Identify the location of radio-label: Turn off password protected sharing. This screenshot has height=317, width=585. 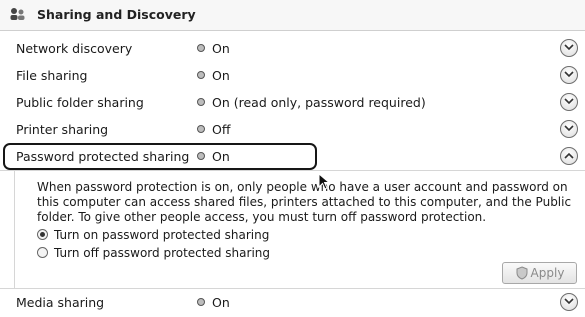
(162, 253).